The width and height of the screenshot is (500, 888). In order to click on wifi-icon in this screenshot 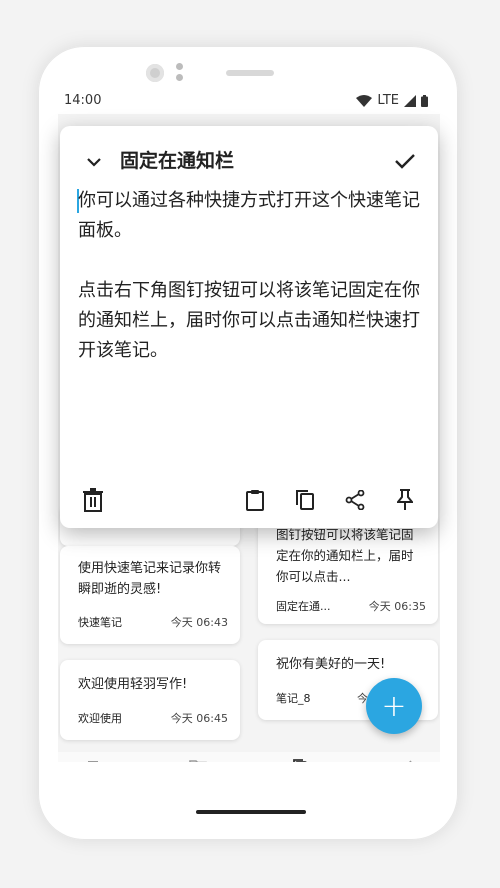, I will do `click(364, 100)`.